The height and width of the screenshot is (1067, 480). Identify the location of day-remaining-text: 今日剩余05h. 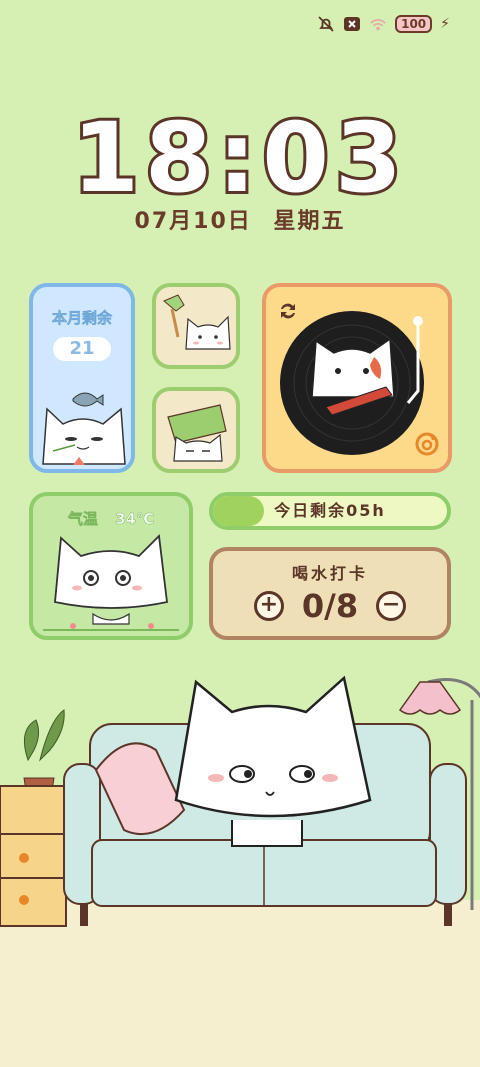
(330, 510).